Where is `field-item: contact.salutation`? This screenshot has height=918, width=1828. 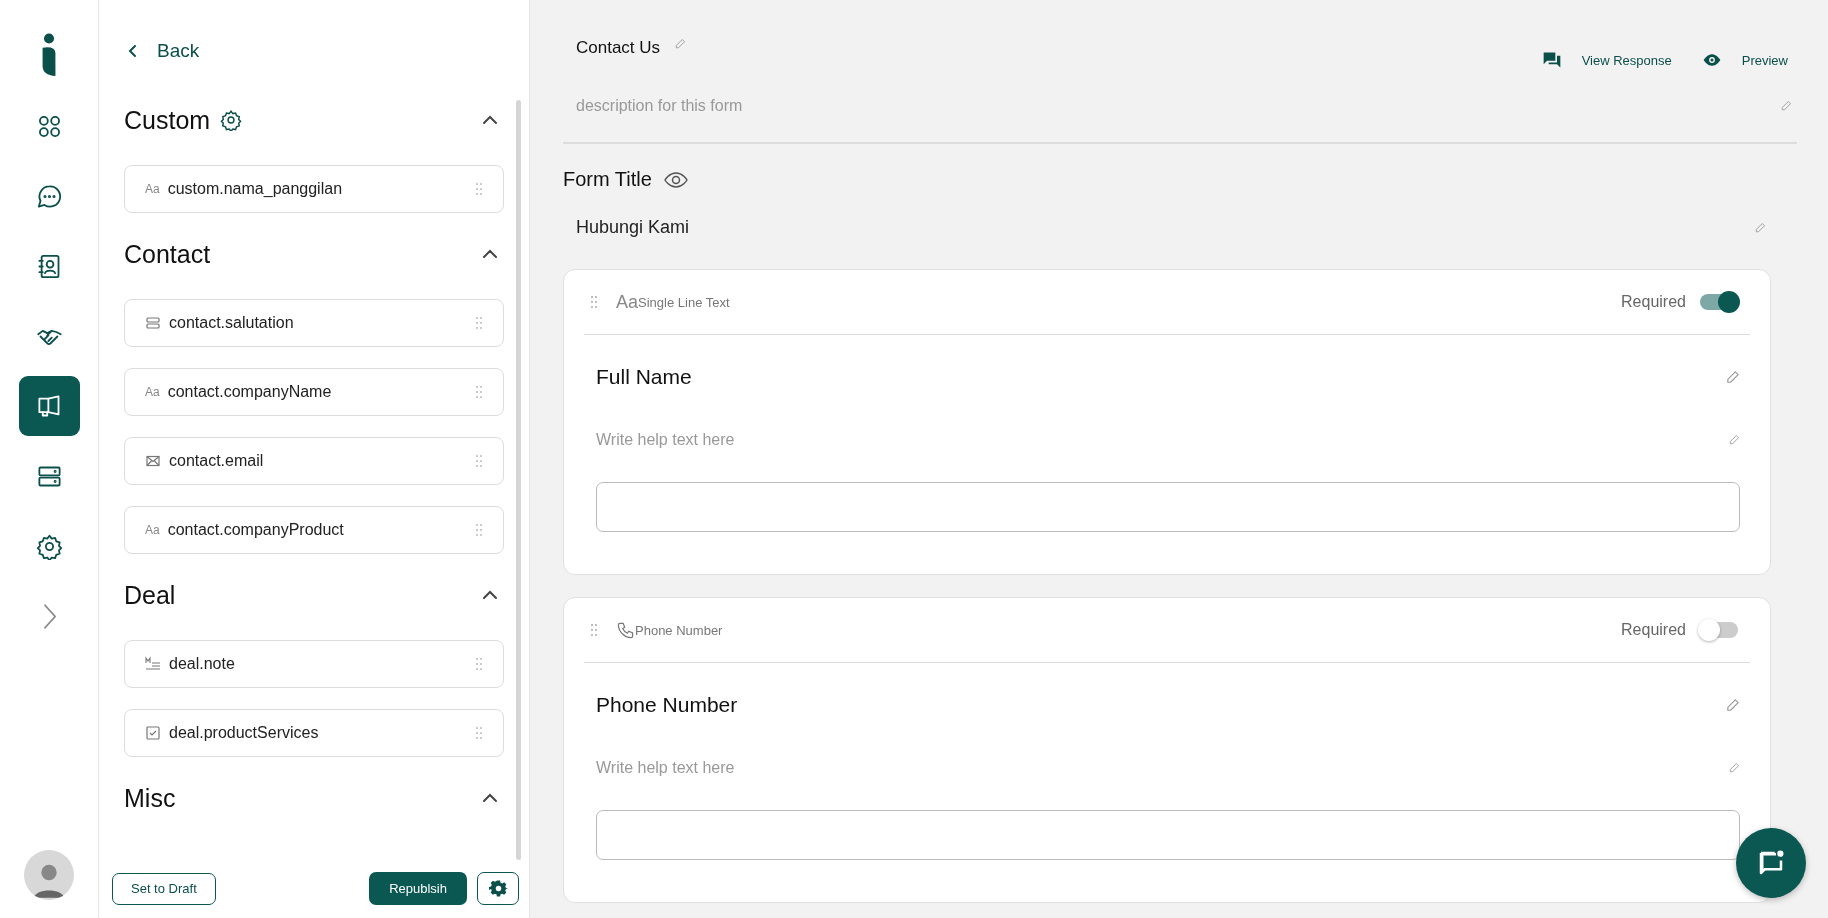 field-item: contact.salutation is located at coordinates (314, 323).